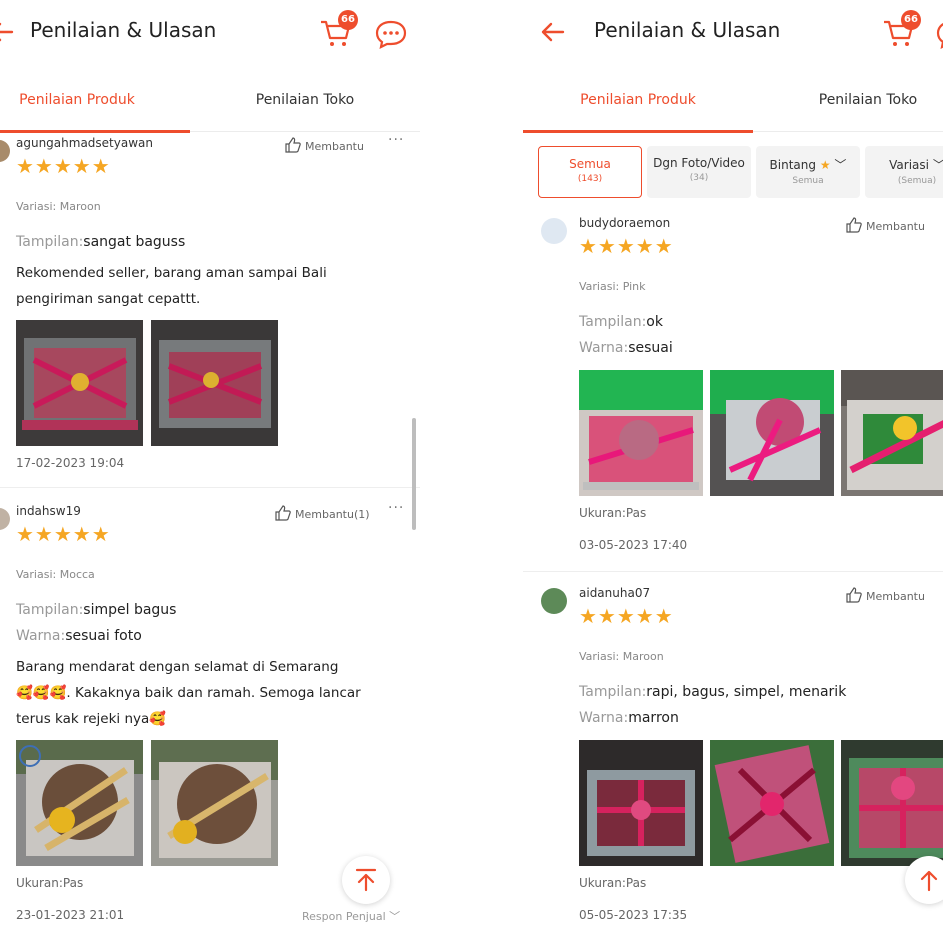 The image size is (943, 943). I want to click on reviewer-name: aidanuha07, so click(615, 593).